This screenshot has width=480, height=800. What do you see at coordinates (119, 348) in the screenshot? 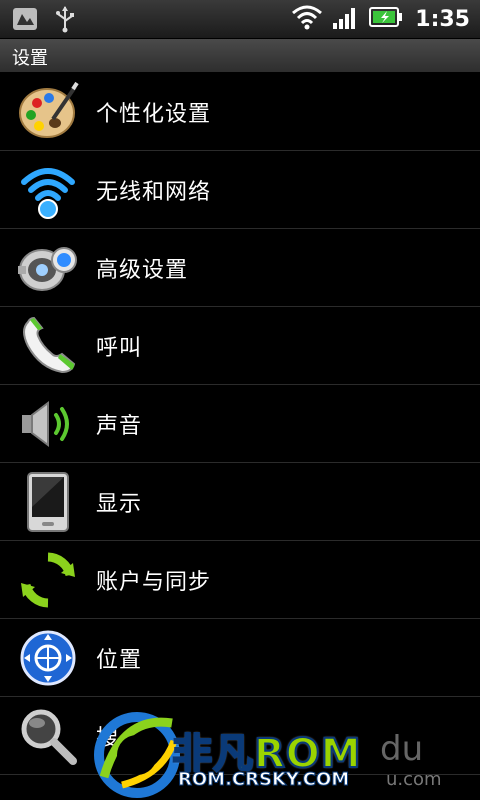
I see `item-label: 呼叫` at bounding box center [119, 348].